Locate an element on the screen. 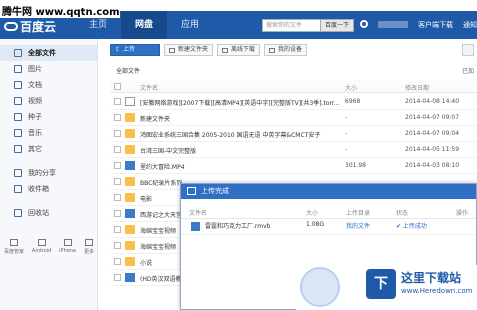 This screenshot has width=477, height=310. file-name: 新建文件夹 is located at coordinates (240, 118).